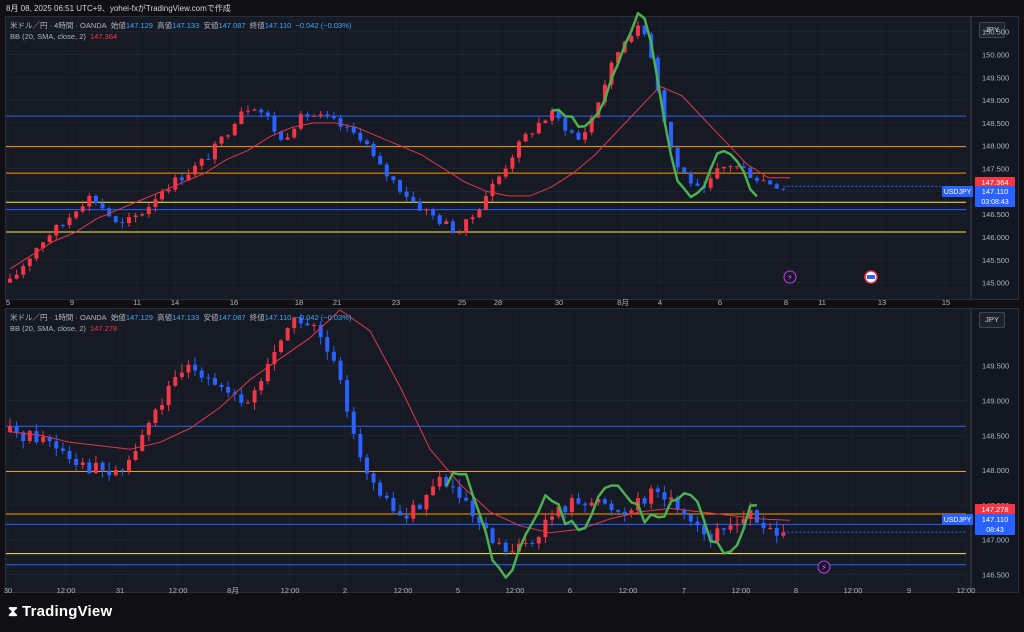  What do you see at coordinates (994, 202) in the screenshot?
I see `bar-countdown-text: 03:08:43` at bounding box center [994, 202].